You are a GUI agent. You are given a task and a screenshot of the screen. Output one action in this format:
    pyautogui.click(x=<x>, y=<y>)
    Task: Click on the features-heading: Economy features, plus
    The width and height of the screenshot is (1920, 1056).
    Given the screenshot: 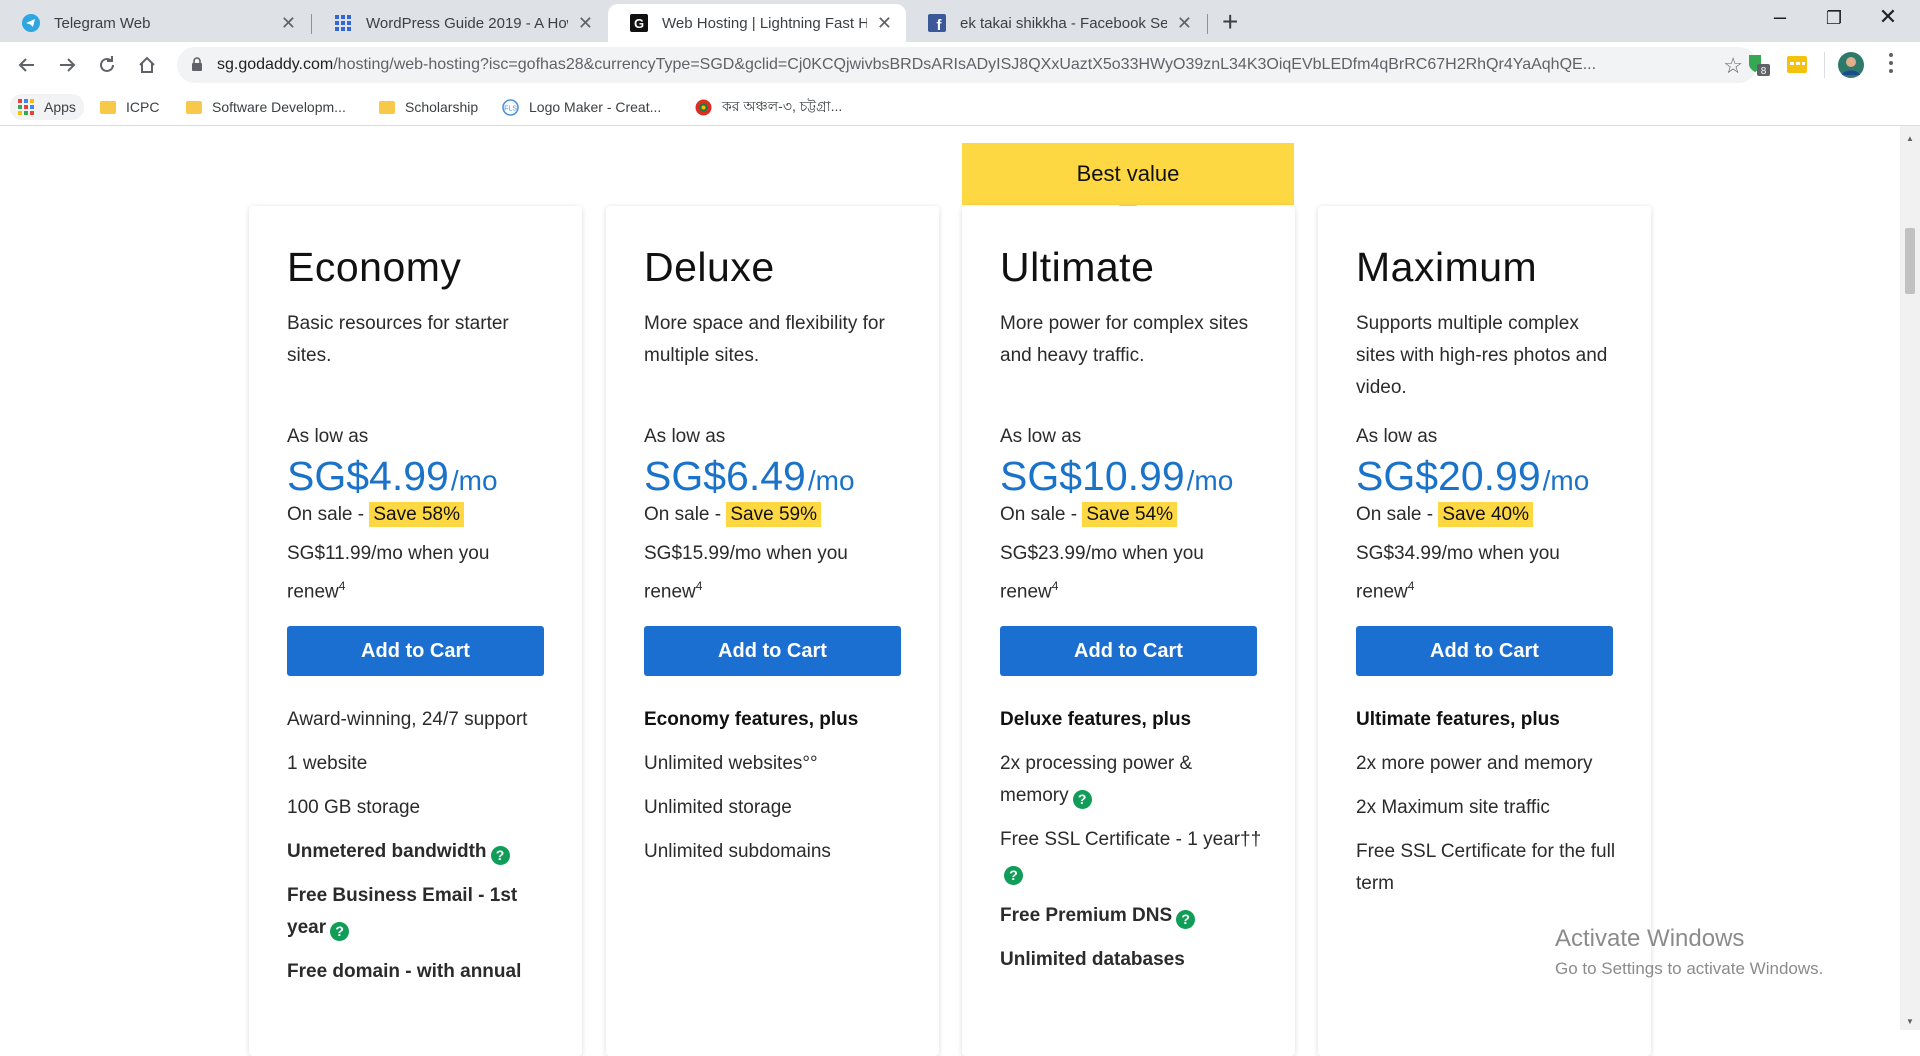 What is the action you would take?
    pyautogui.click(x=751, y=719)
    